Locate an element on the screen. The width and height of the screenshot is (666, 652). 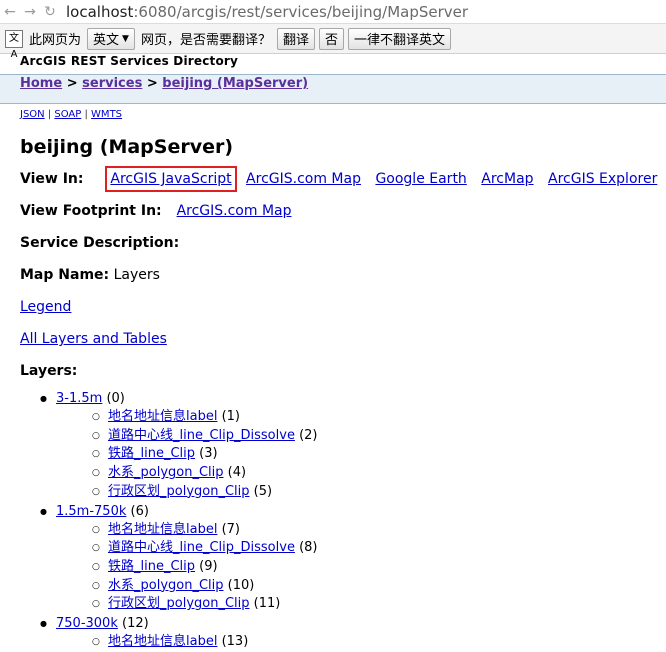
list-item: 水系_polygon_Clip (10) is located at coordinates (205, 586).